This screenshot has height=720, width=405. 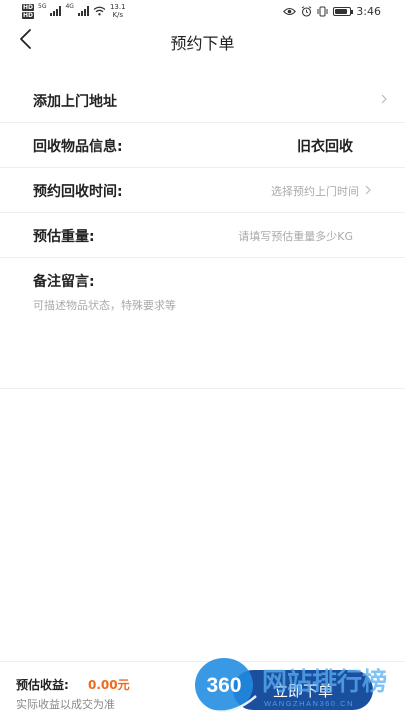 What do you see at coordinates (74, 11) in the screenshot?
I see `status-left: HD HD 5G 4G 13.1 K/s` at bounding box center [74, 11].